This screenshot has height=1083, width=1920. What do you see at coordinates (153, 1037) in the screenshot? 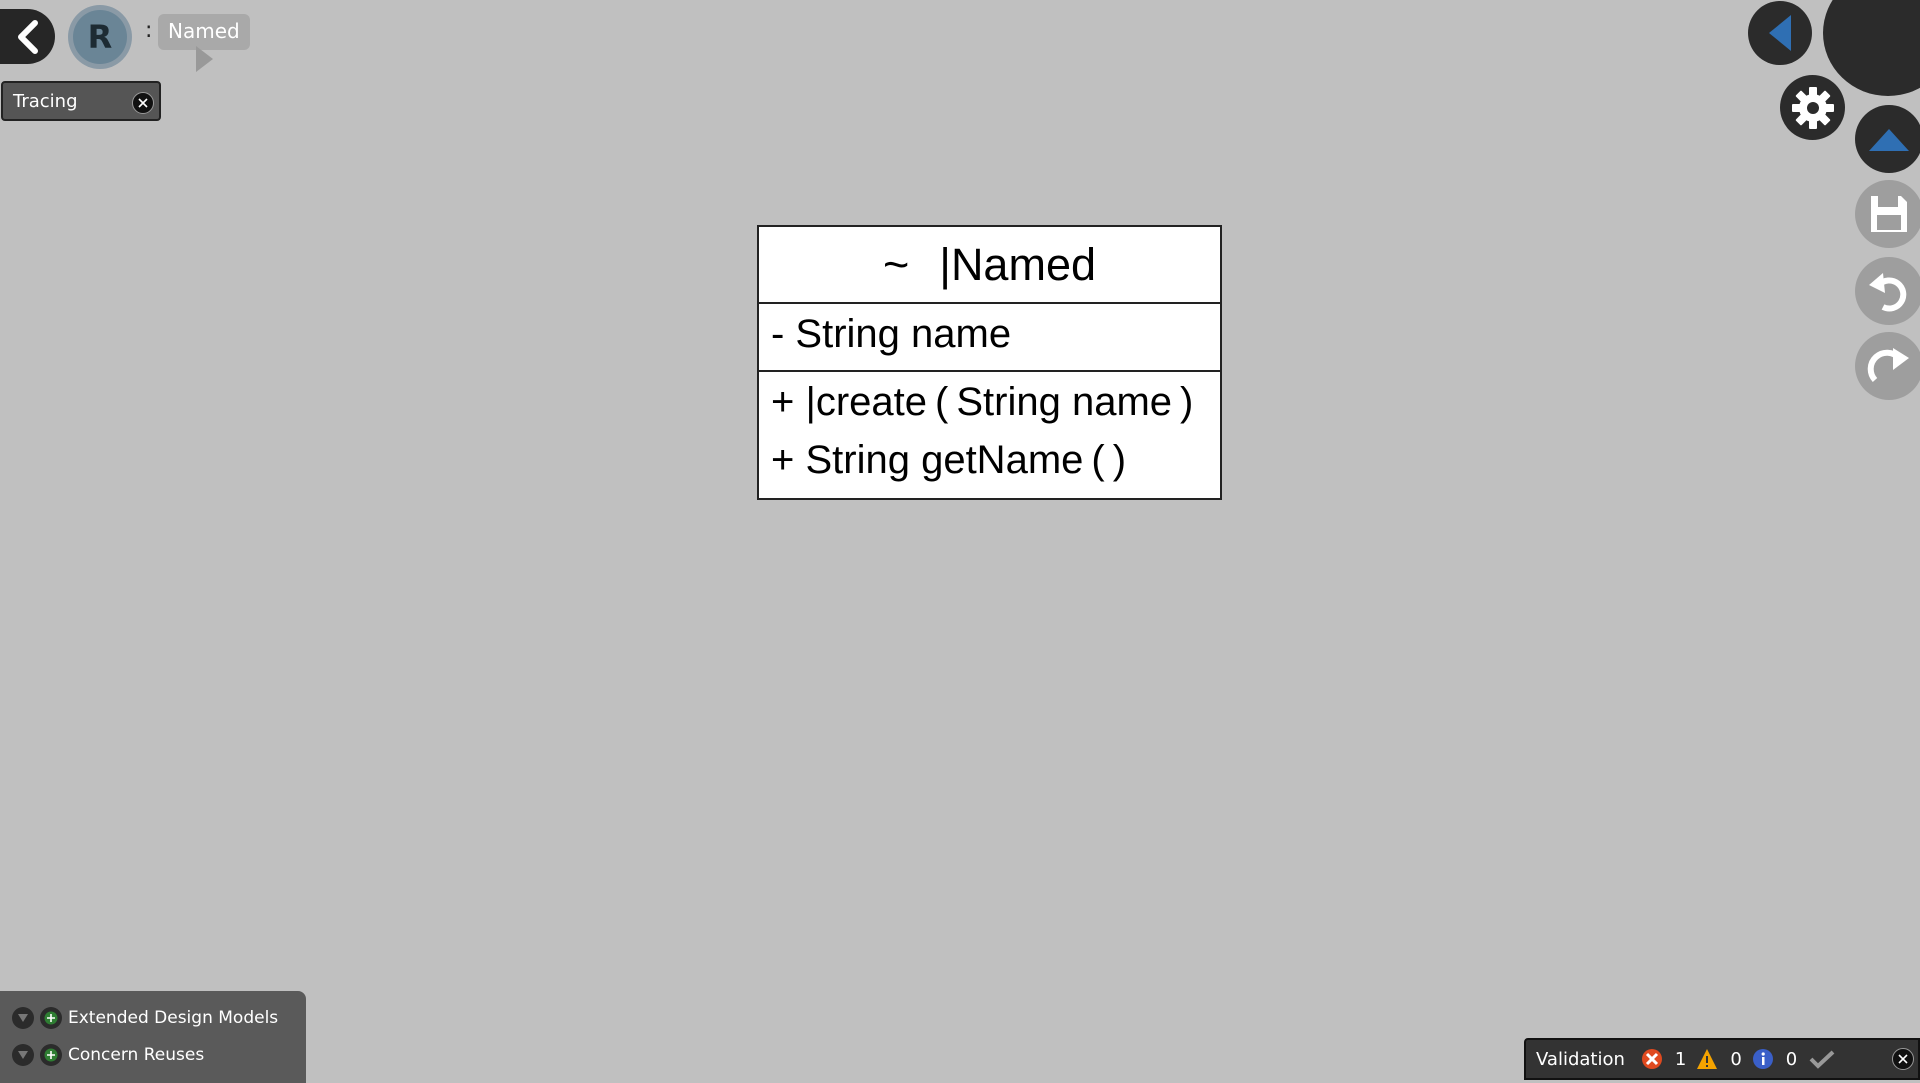
I see `model-panel: Extended Design Models Concern Reuses` at bounding box center [153, 1037].